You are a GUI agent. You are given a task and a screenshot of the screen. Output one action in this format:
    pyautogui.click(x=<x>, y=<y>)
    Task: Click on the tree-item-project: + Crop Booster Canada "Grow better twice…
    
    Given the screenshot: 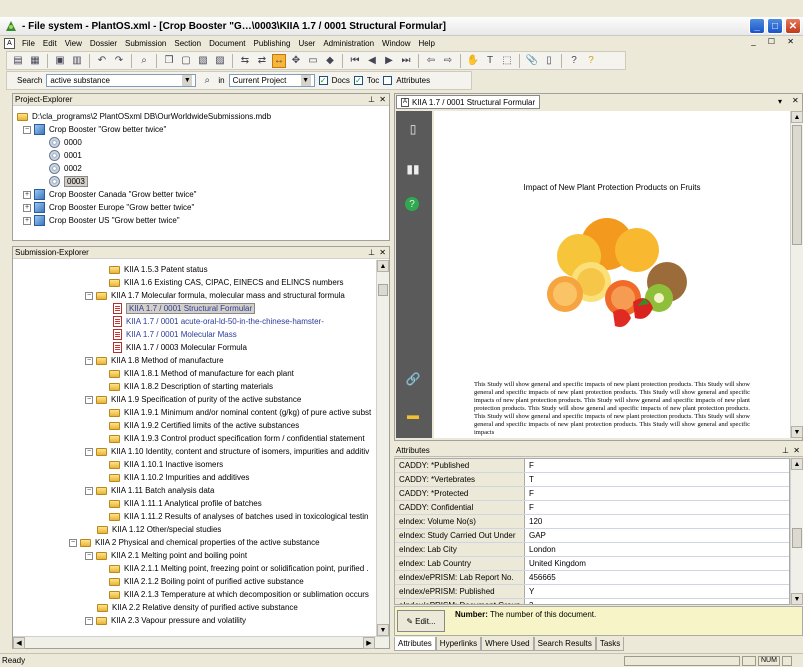 What is the action you would take?
    pyautogui.click(x=110, y=194)
    